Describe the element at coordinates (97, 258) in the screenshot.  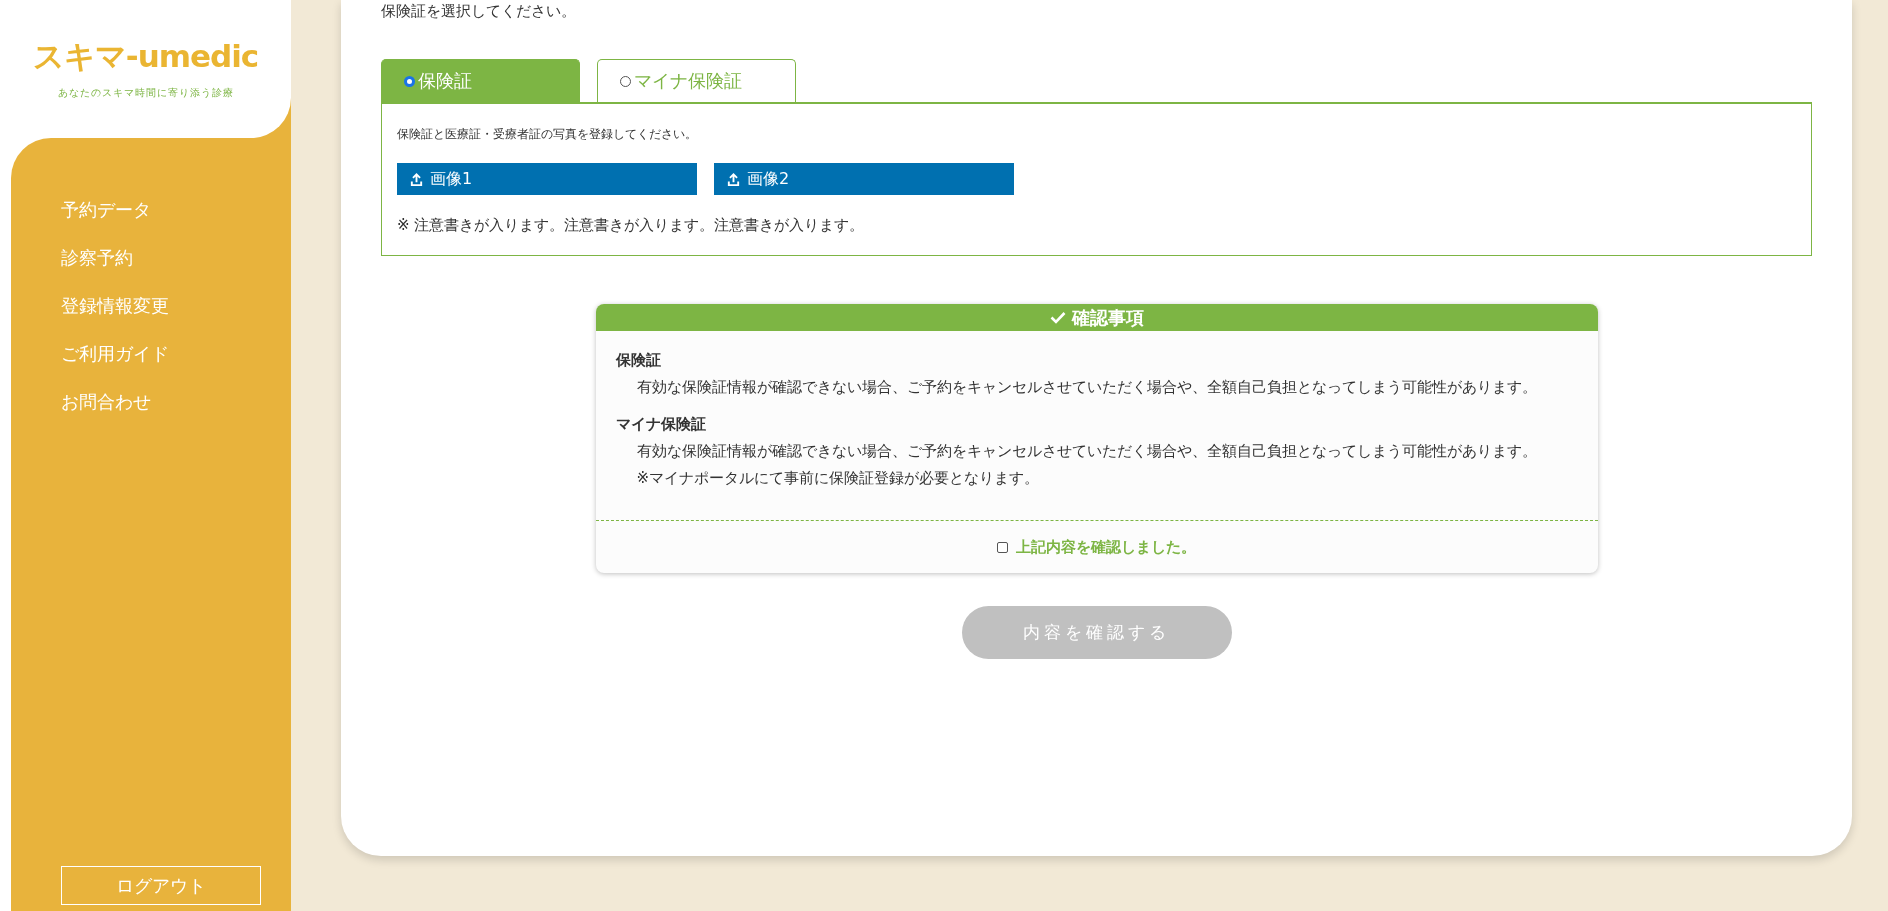
I see `nav-link: 診察予約` at that location.